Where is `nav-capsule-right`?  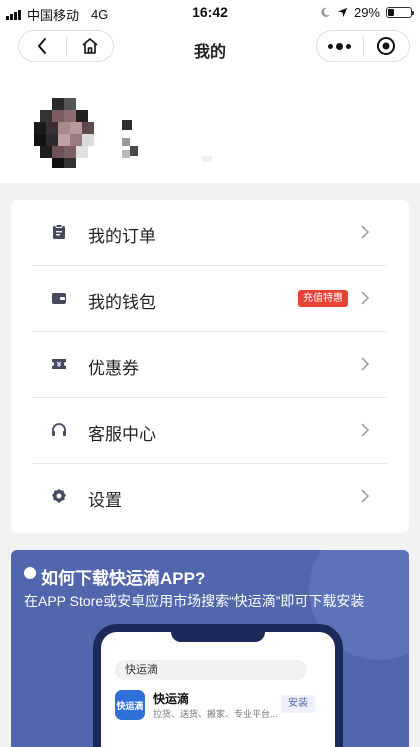 nav-capsule-right is located at coordinates (363, 46).